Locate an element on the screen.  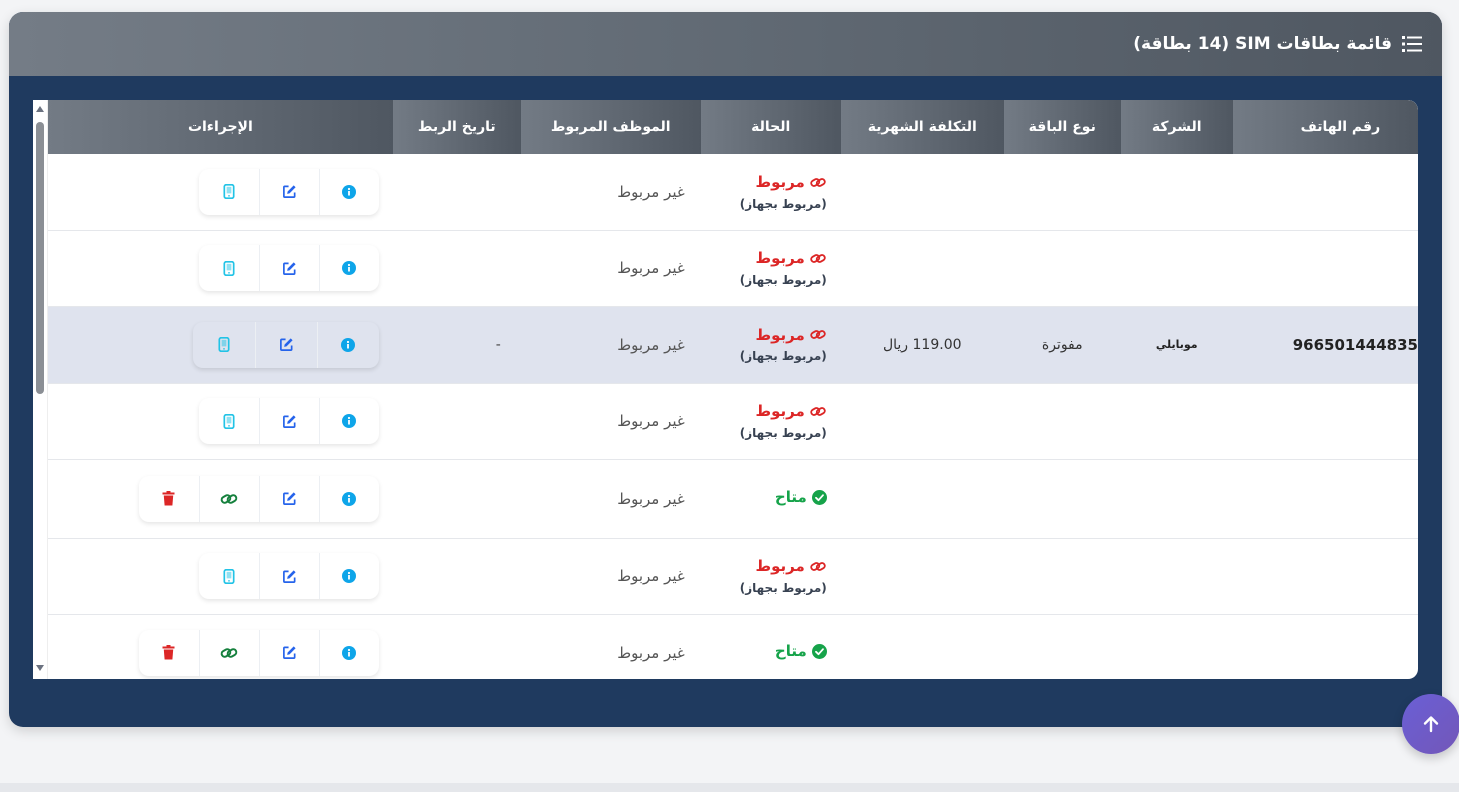
cell-status: متاح is located at coordinates (771, 646).